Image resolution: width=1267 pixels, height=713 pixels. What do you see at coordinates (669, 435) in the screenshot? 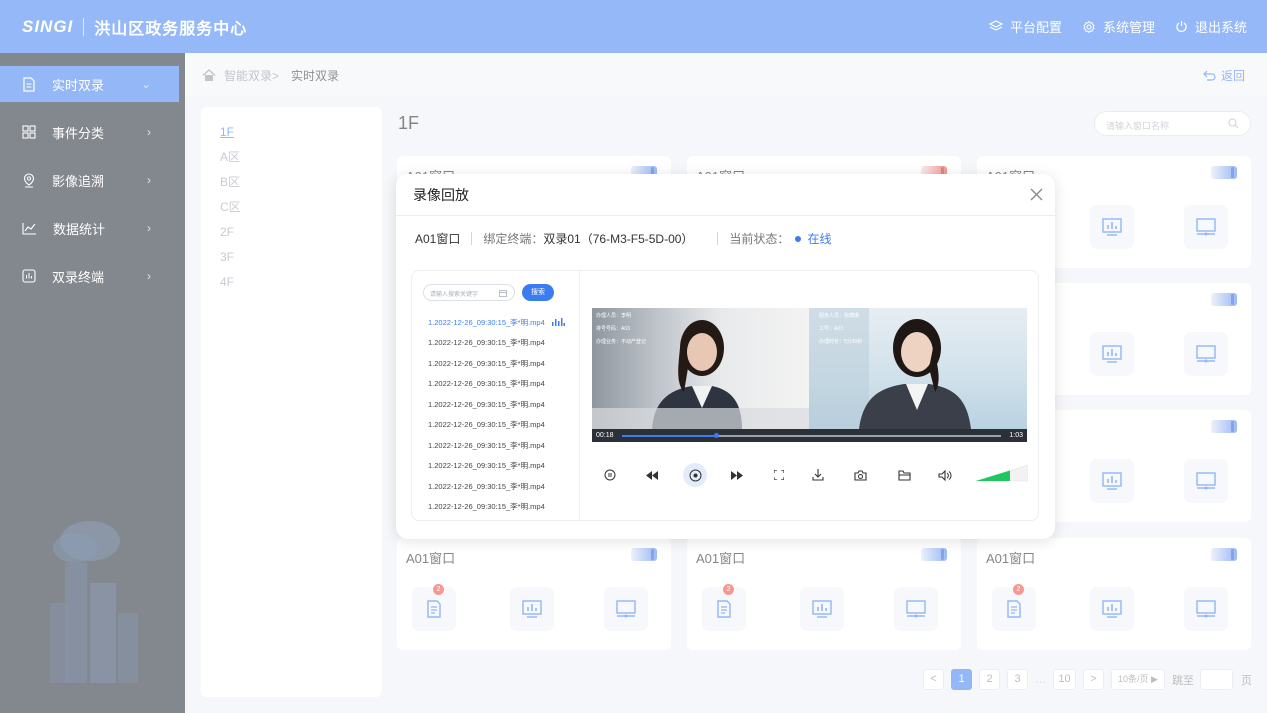
I see `seek-fill` at bounding box center [669, 435].